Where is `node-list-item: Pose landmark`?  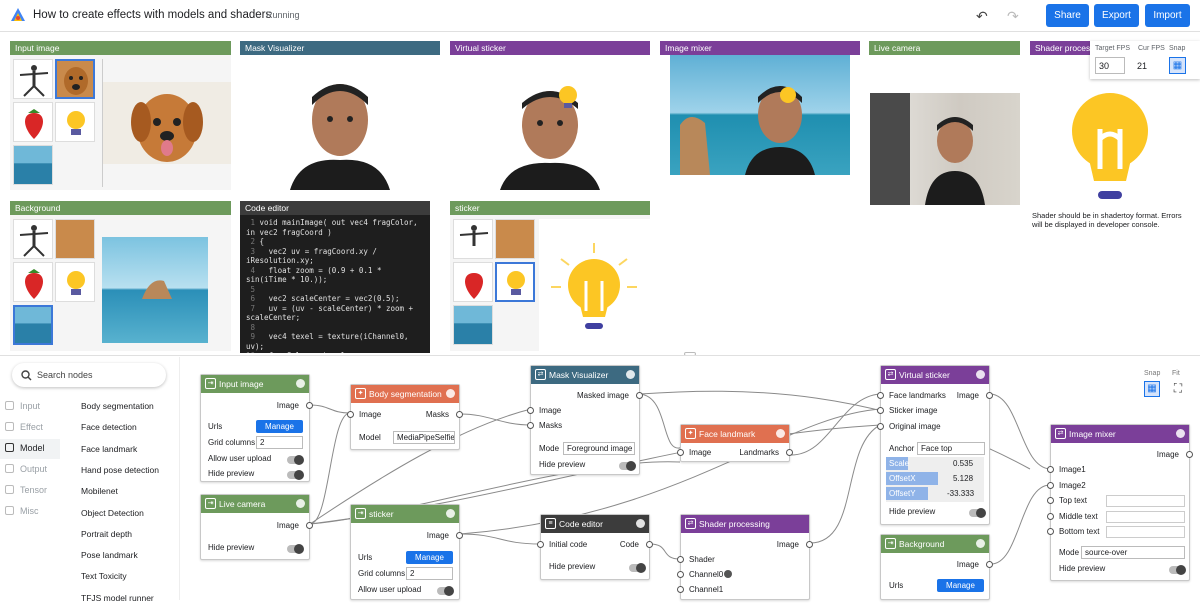 node-list-item: Pose landmark is located at coordinates (109, 555).